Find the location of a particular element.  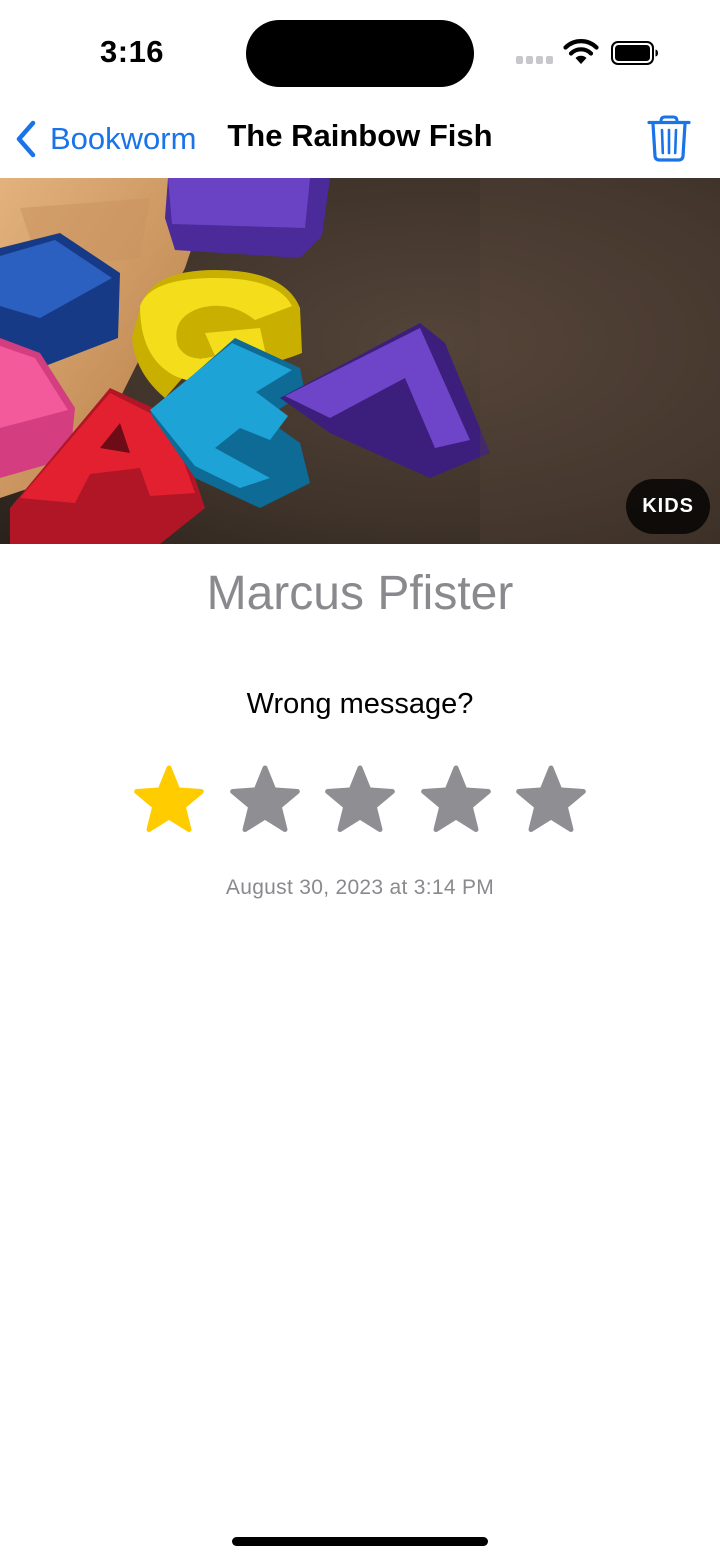

star-1-icon is located at coordinates (169, 800).